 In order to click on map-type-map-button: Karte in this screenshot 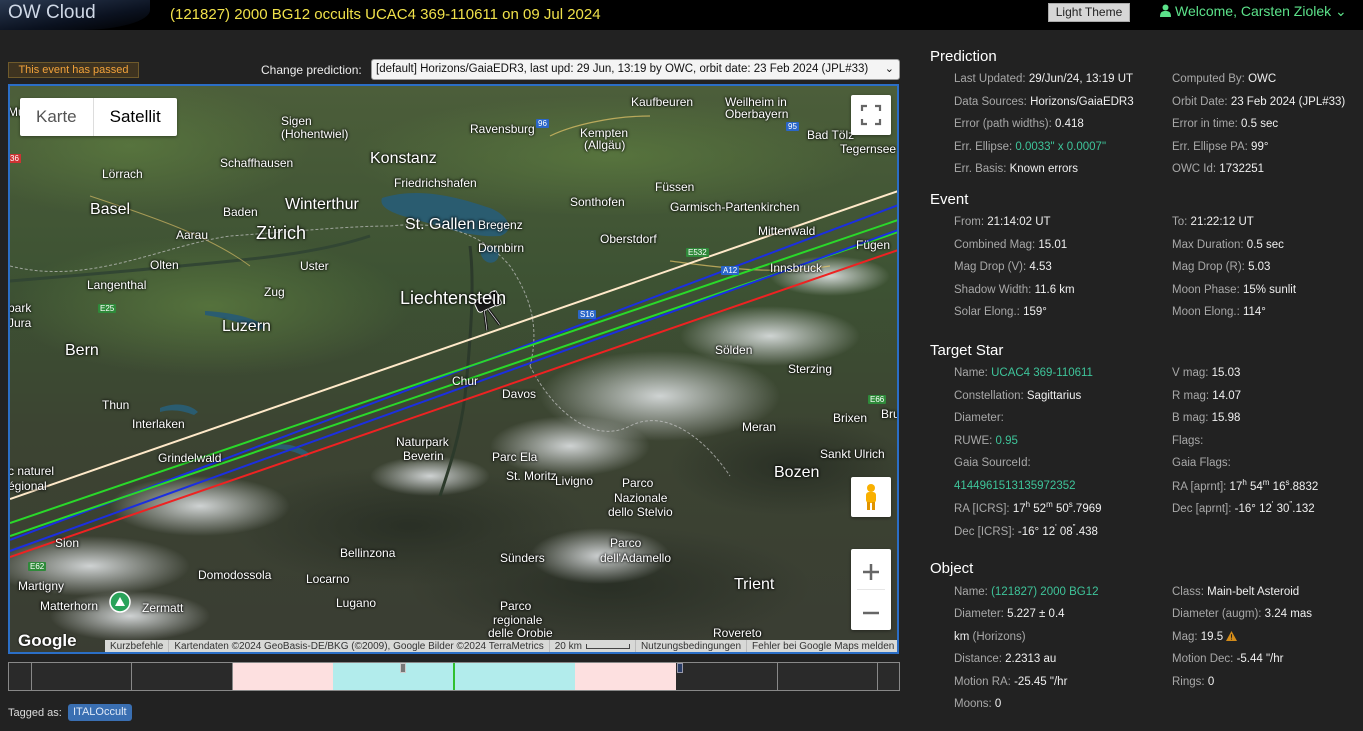, I will do `click(56, 117)`.